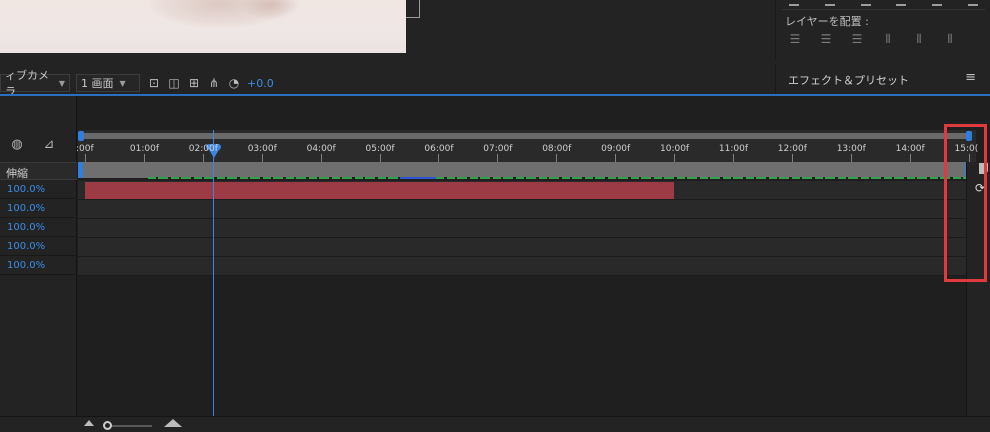 The width and height of the screenshot is (990, 432). I want to click on timeline-switch-icons: ◍ ⊿, so click(33, 144).